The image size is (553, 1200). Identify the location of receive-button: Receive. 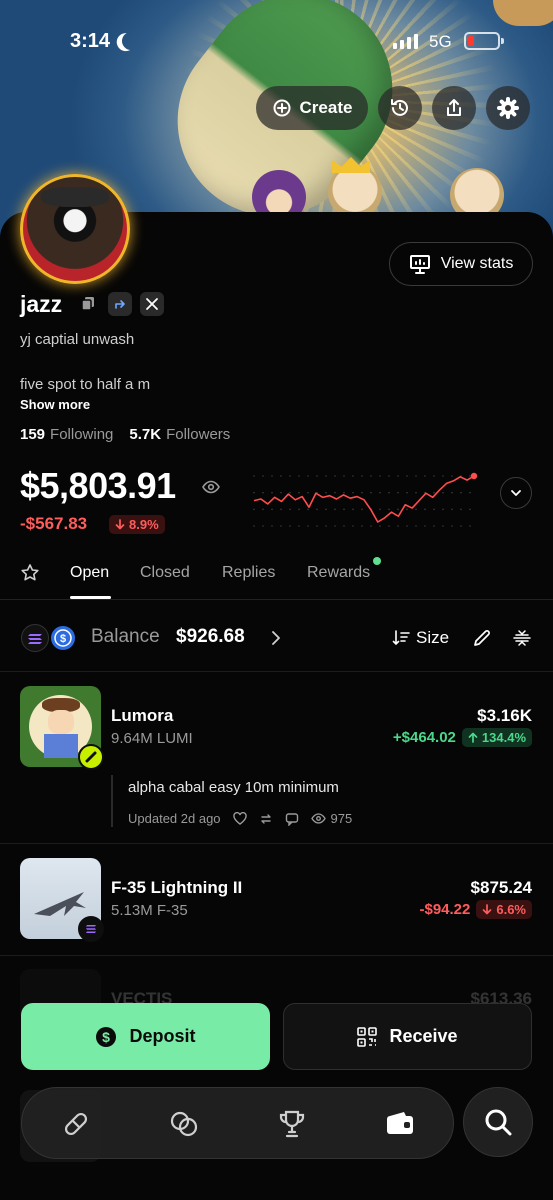
(407, 1036).